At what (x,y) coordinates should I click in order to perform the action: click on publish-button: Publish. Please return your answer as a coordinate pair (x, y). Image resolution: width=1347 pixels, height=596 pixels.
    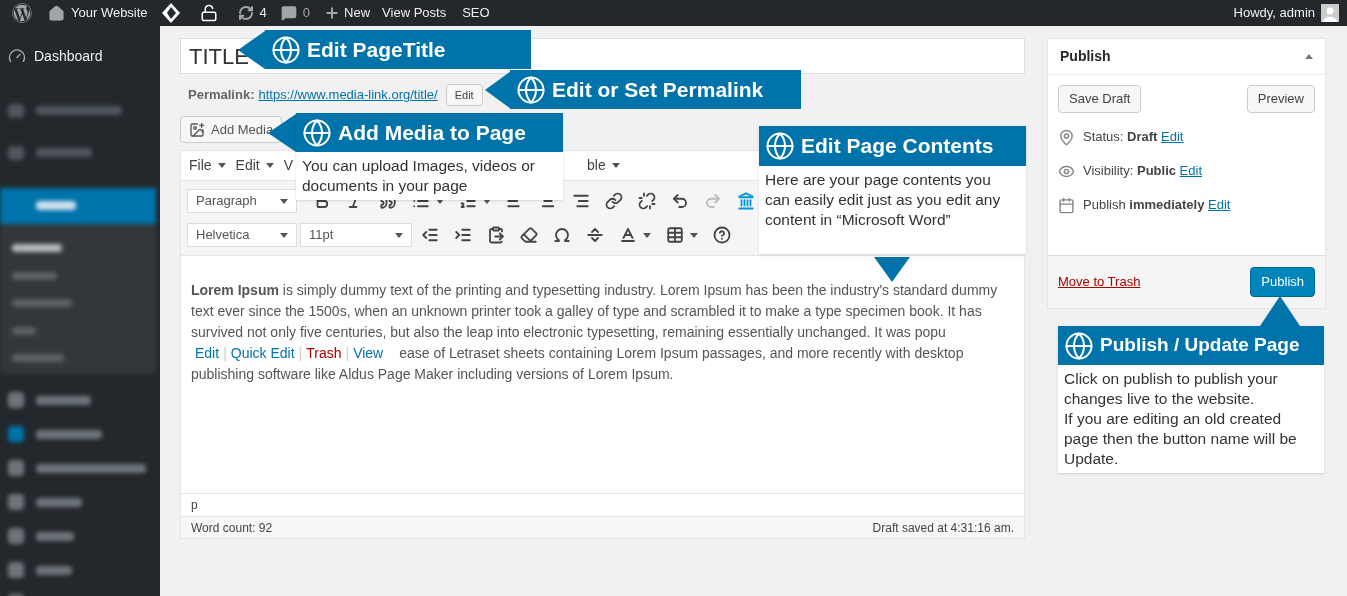
    Looking at the image, I should click on (1282, 282).